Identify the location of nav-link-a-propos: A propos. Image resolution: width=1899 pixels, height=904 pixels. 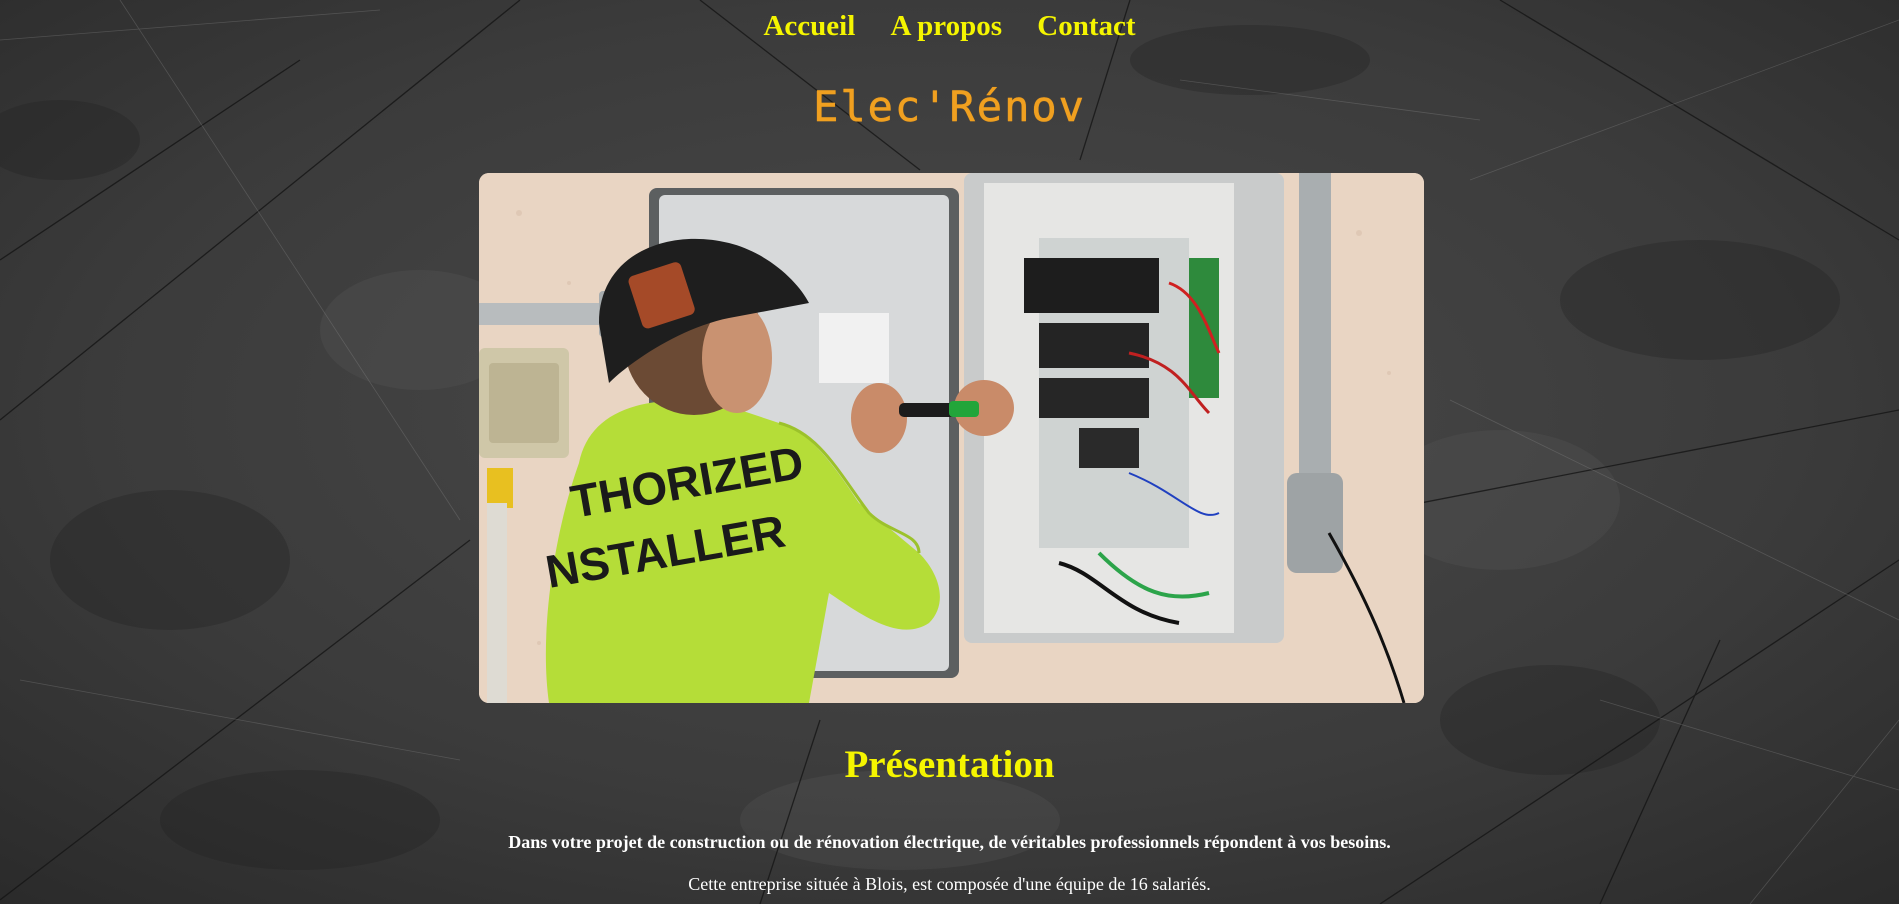
(946, 26).